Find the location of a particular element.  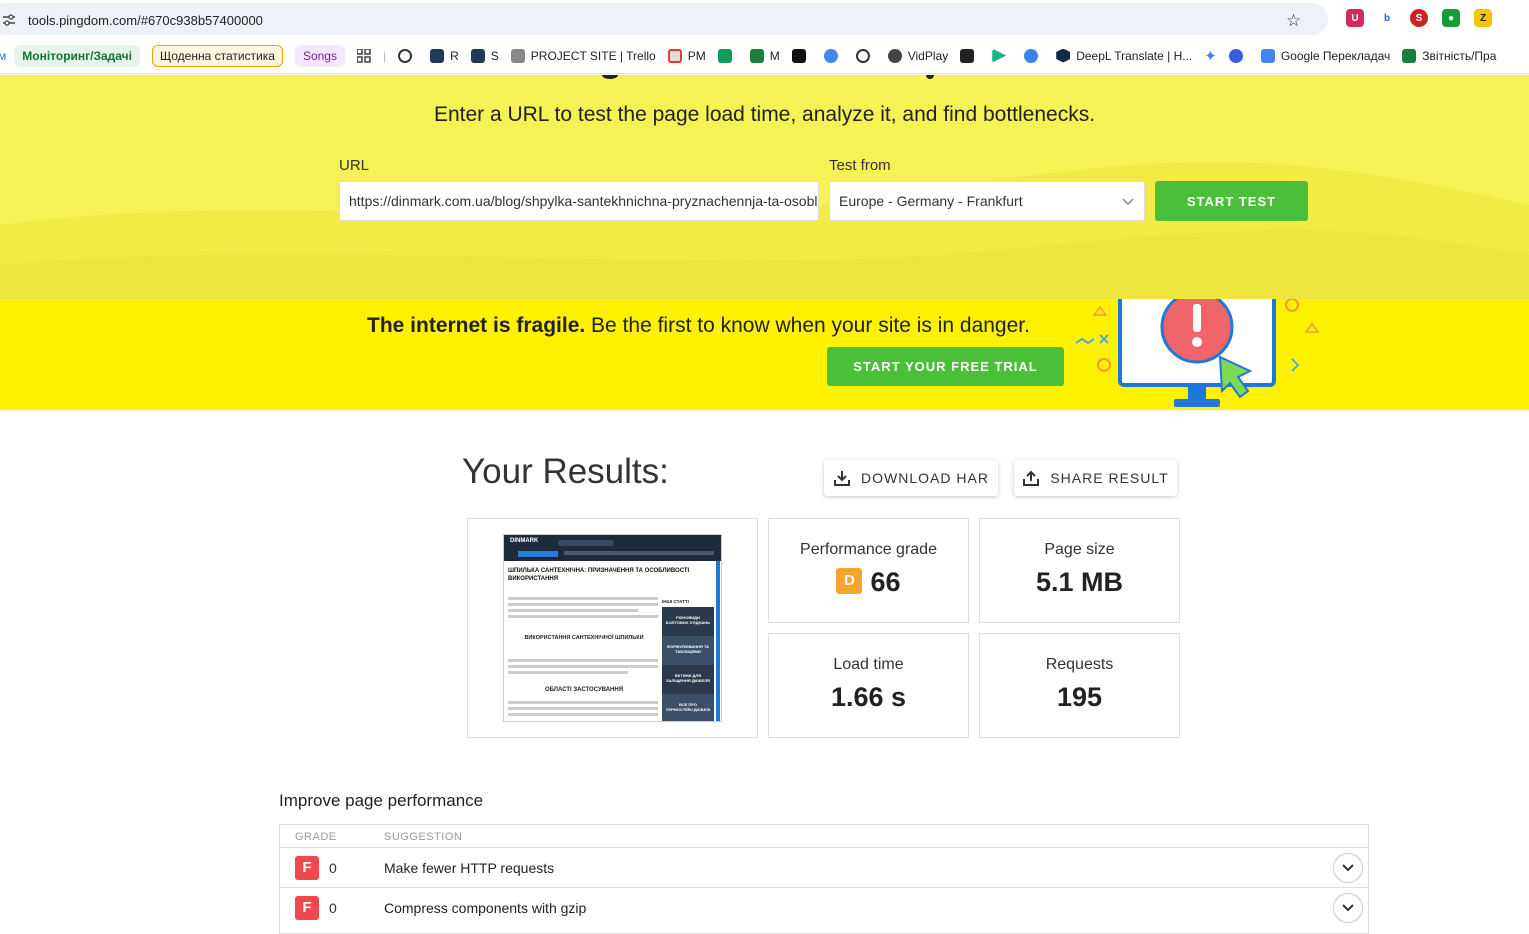

load-time-card: Load time 1.66 s is located at coordinates (868, 685).